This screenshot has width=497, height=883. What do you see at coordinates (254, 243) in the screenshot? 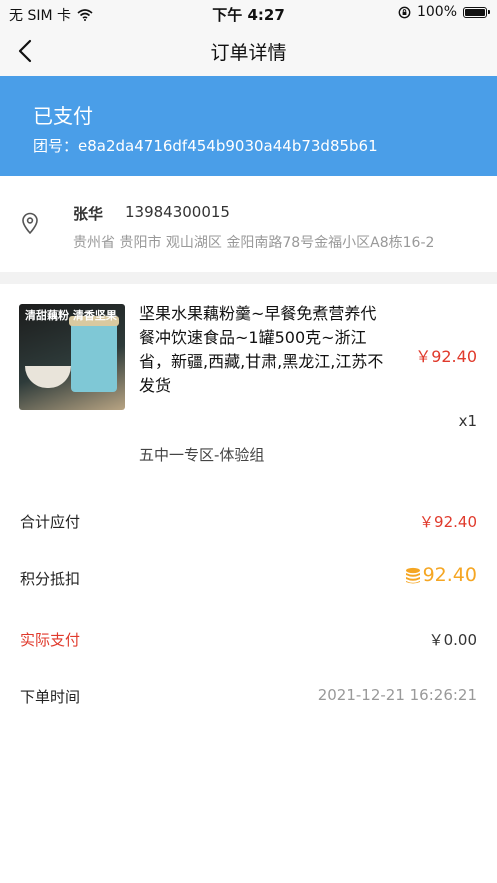
I see `address-detail: 贵州省 贵阳市 观山湖区 金阳南路78号金福小区A8栋16-2` at bounding box center [254, 243].